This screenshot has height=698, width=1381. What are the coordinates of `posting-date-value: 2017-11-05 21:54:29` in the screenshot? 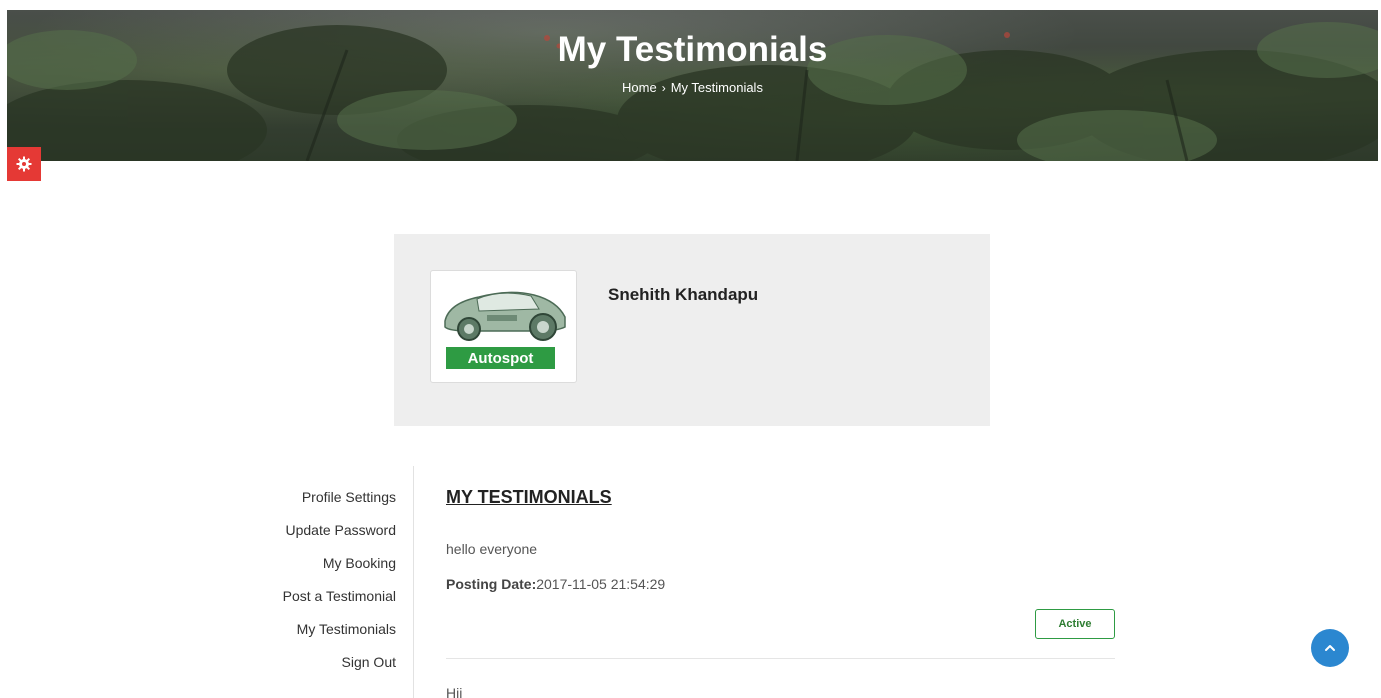 It's located at (601, 584).